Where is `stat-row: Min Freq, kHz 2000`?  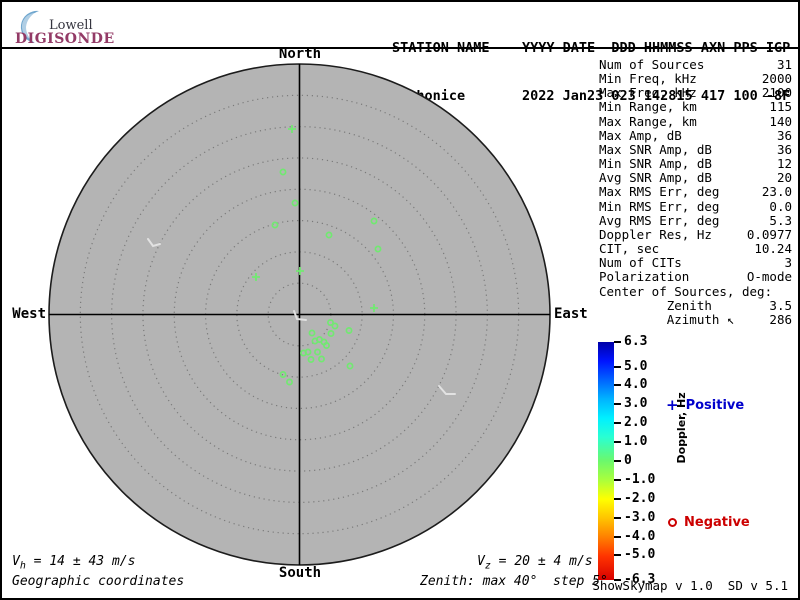
stat-row: Min Freq, kHz 2000 is located at coordinates (695, 79).